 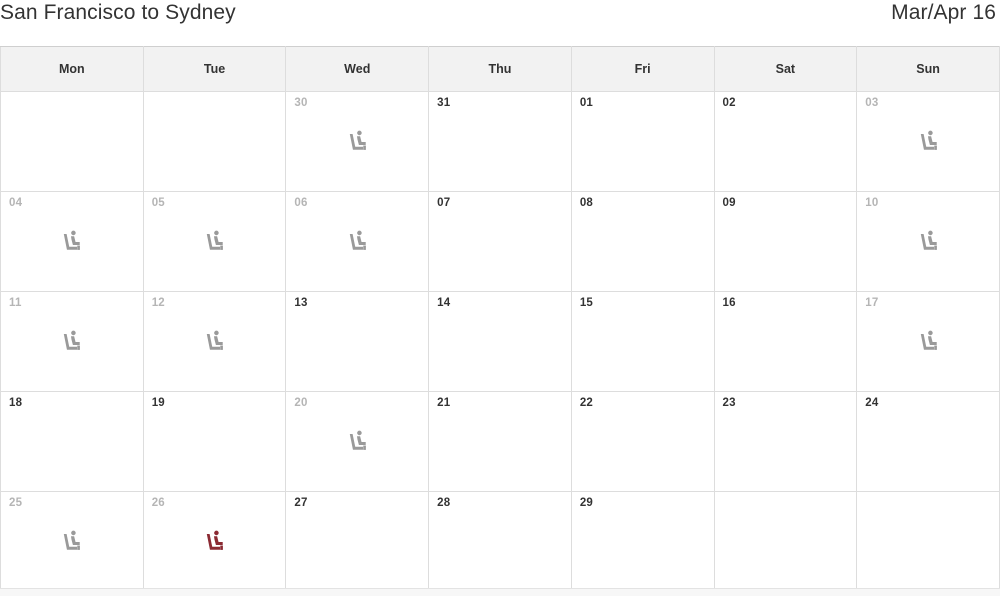 What do you see at coordinates (357, 341) in the screenshot?
I see `calendar-day-cell-13: 13` at bounding box center [357, 341].